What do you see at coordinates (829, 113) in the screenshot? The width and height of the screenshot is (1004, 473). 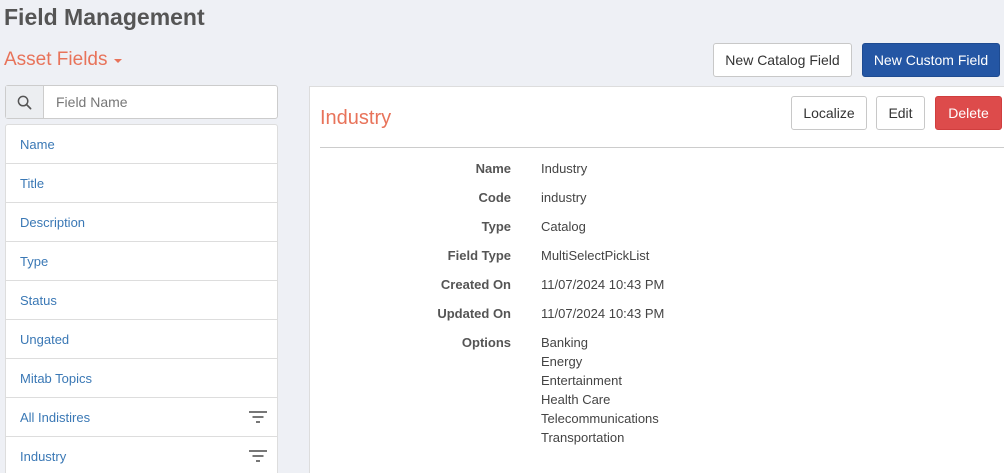 I see `localize-button: Localize` at bounding box center [829, 113].